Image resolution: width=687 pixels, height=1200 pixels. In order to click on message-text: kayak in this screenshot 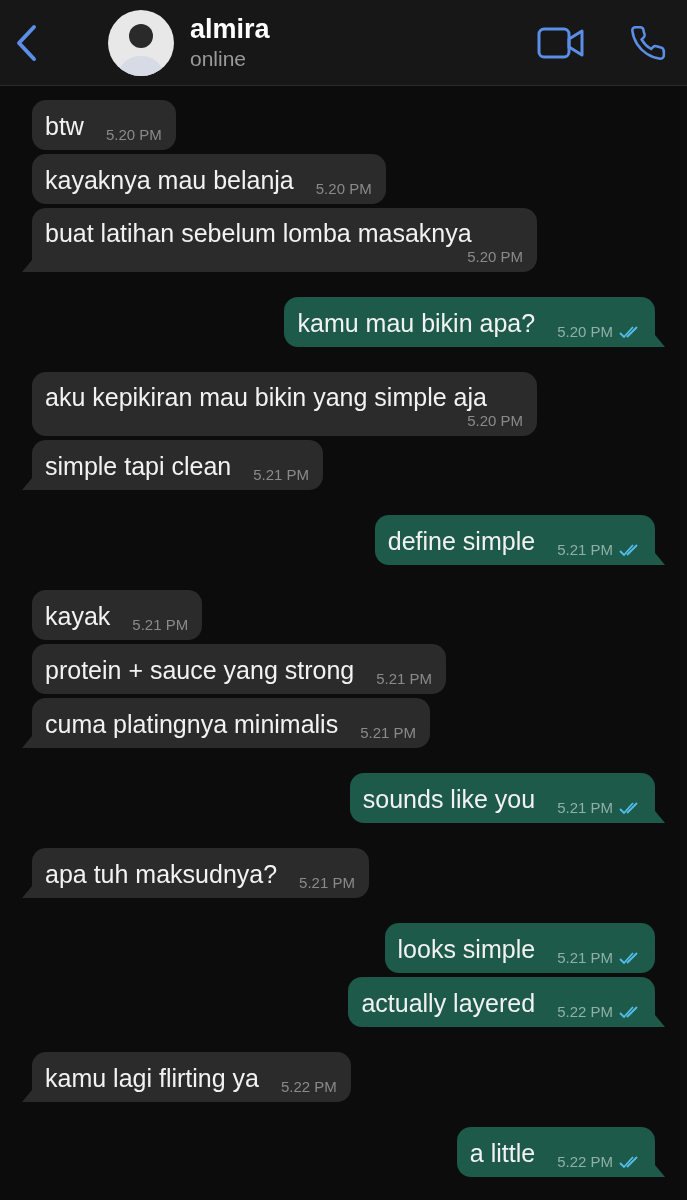, I will do `click(78, 616)`.